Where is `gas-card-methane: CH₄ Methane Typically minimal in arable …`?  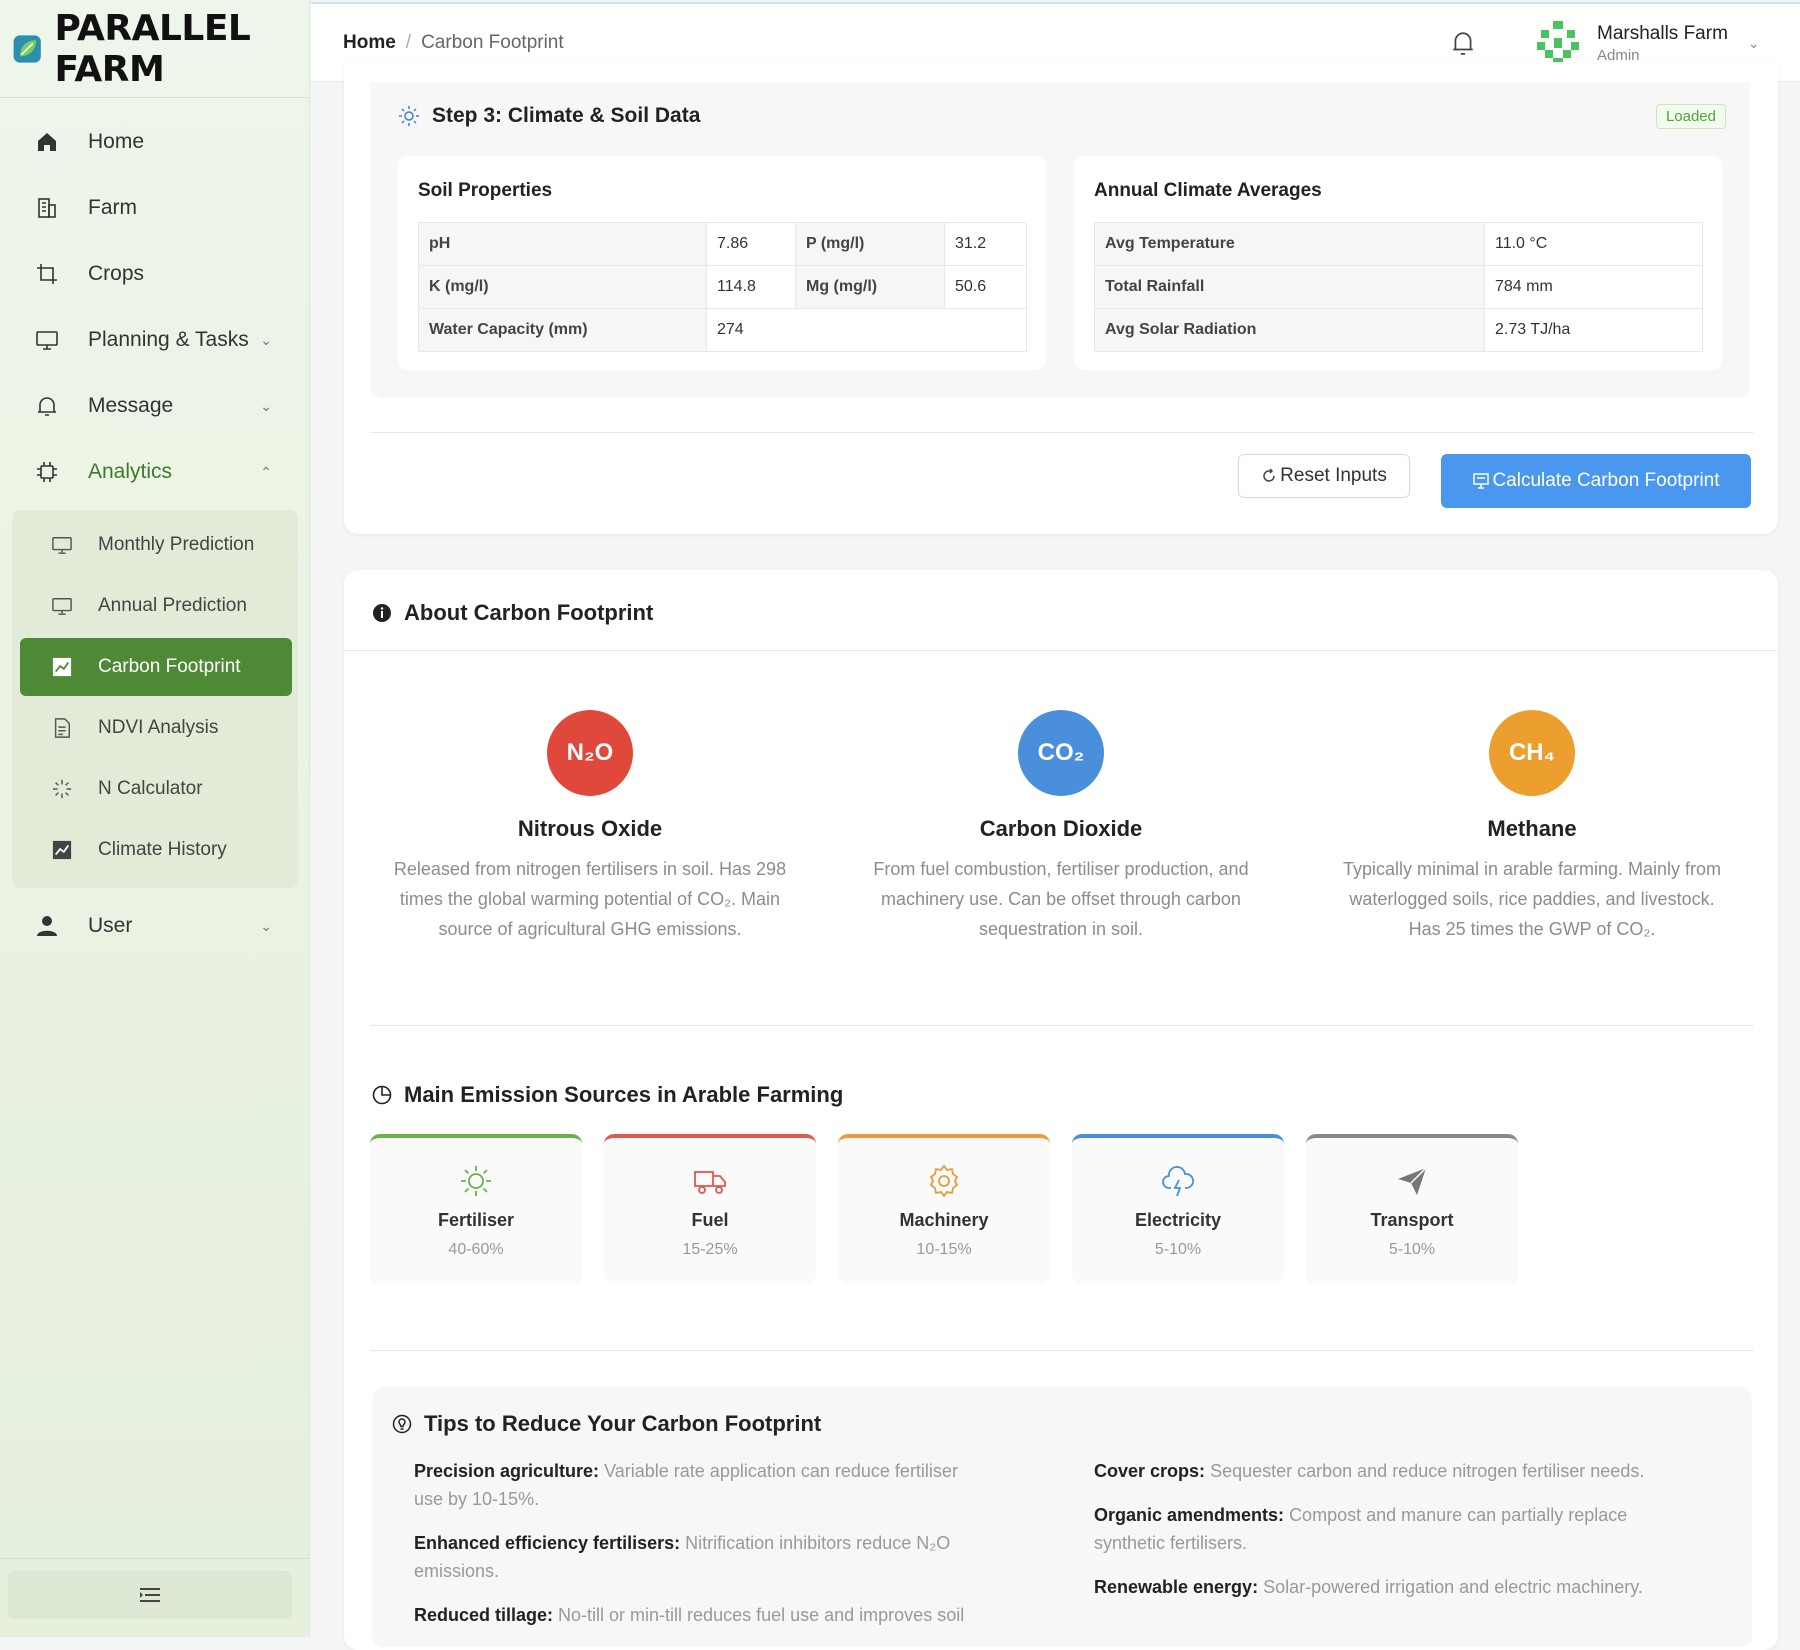 gas-card-methane: CH₄ Methane Typically minimal in arable … is located at coordinates (1532, 827).